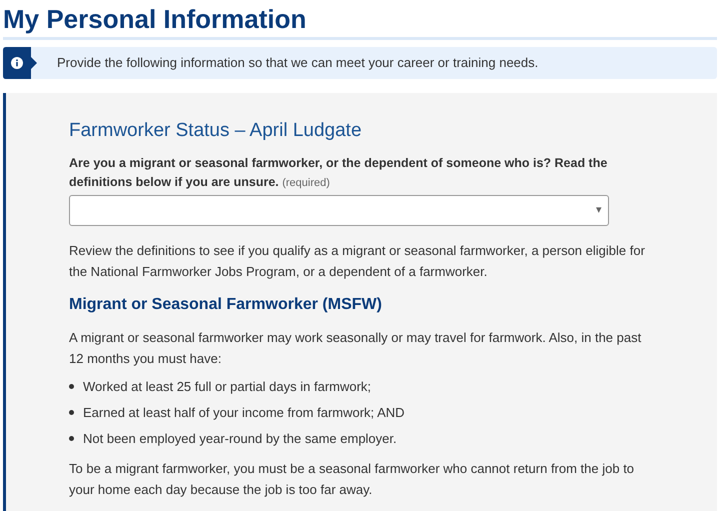 The image size is (722, 511). I want to click on bullet-text: Worked at least 25 full or partial days in farmwork;, so click(227, 387).